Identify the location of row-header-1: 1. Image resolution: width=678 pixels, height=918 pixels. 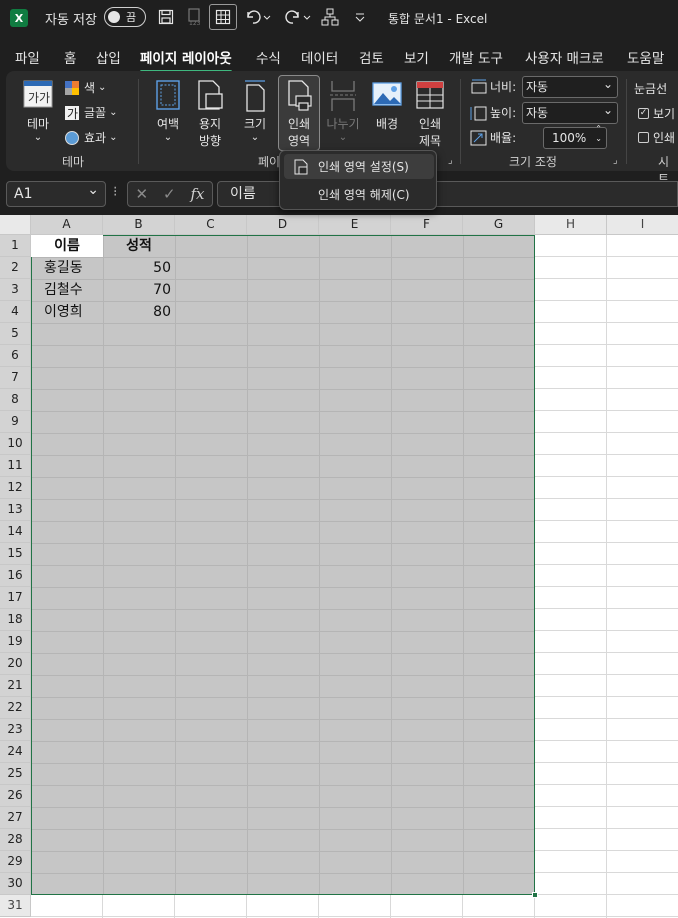
(15, 246).